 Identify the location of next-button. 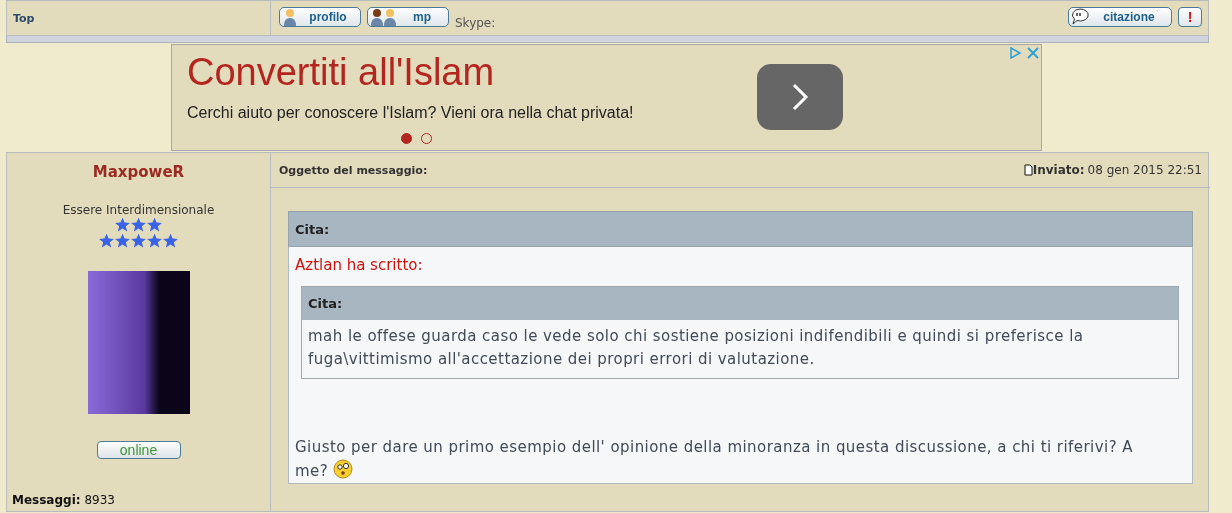
(800, 97).